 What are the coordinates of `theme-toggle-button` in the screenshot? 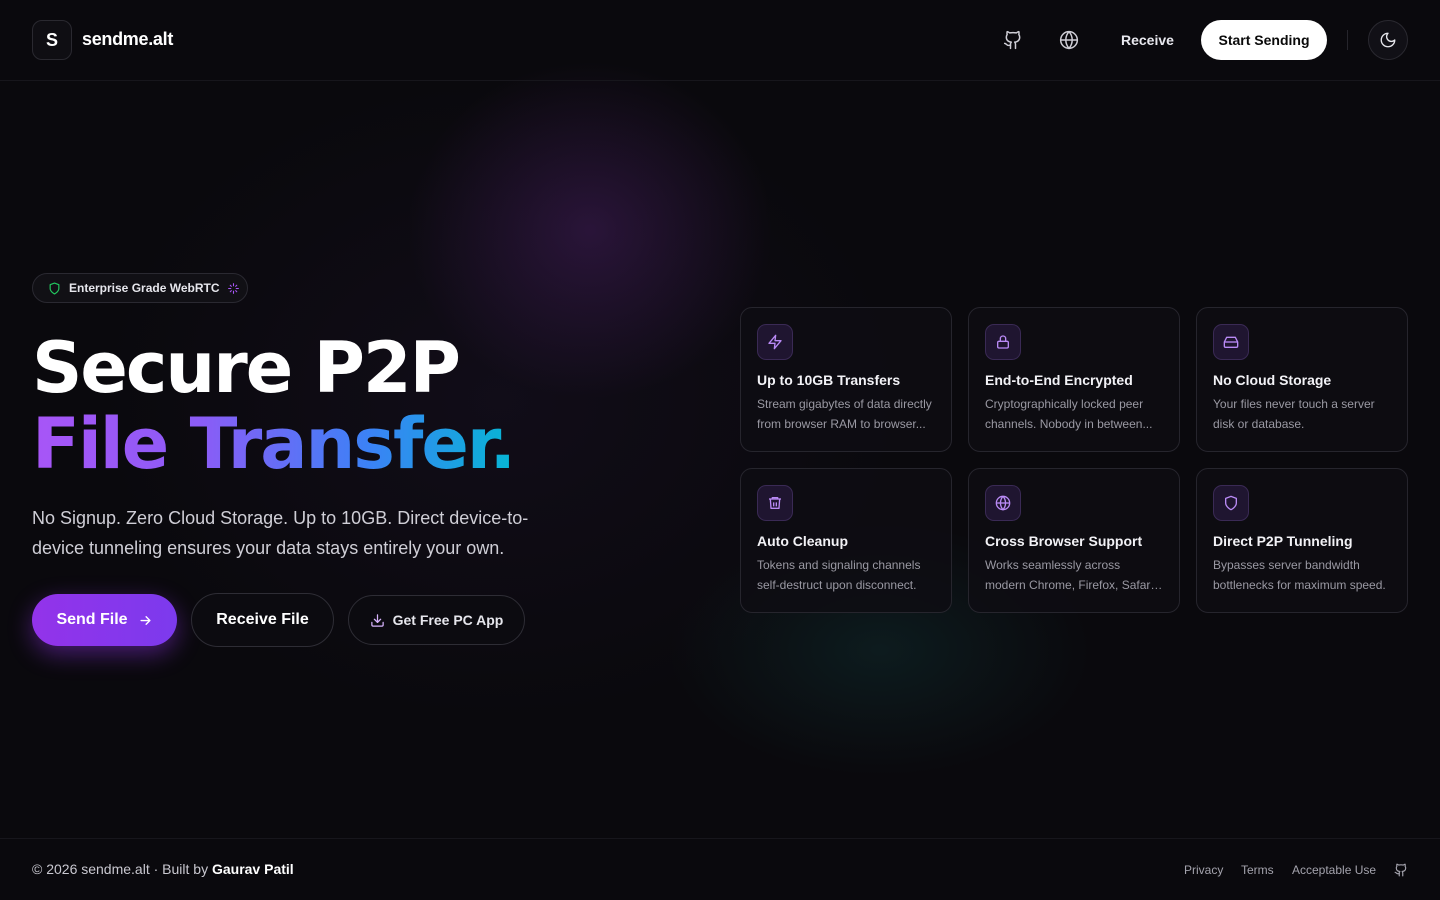 It's located at (1388, 40).